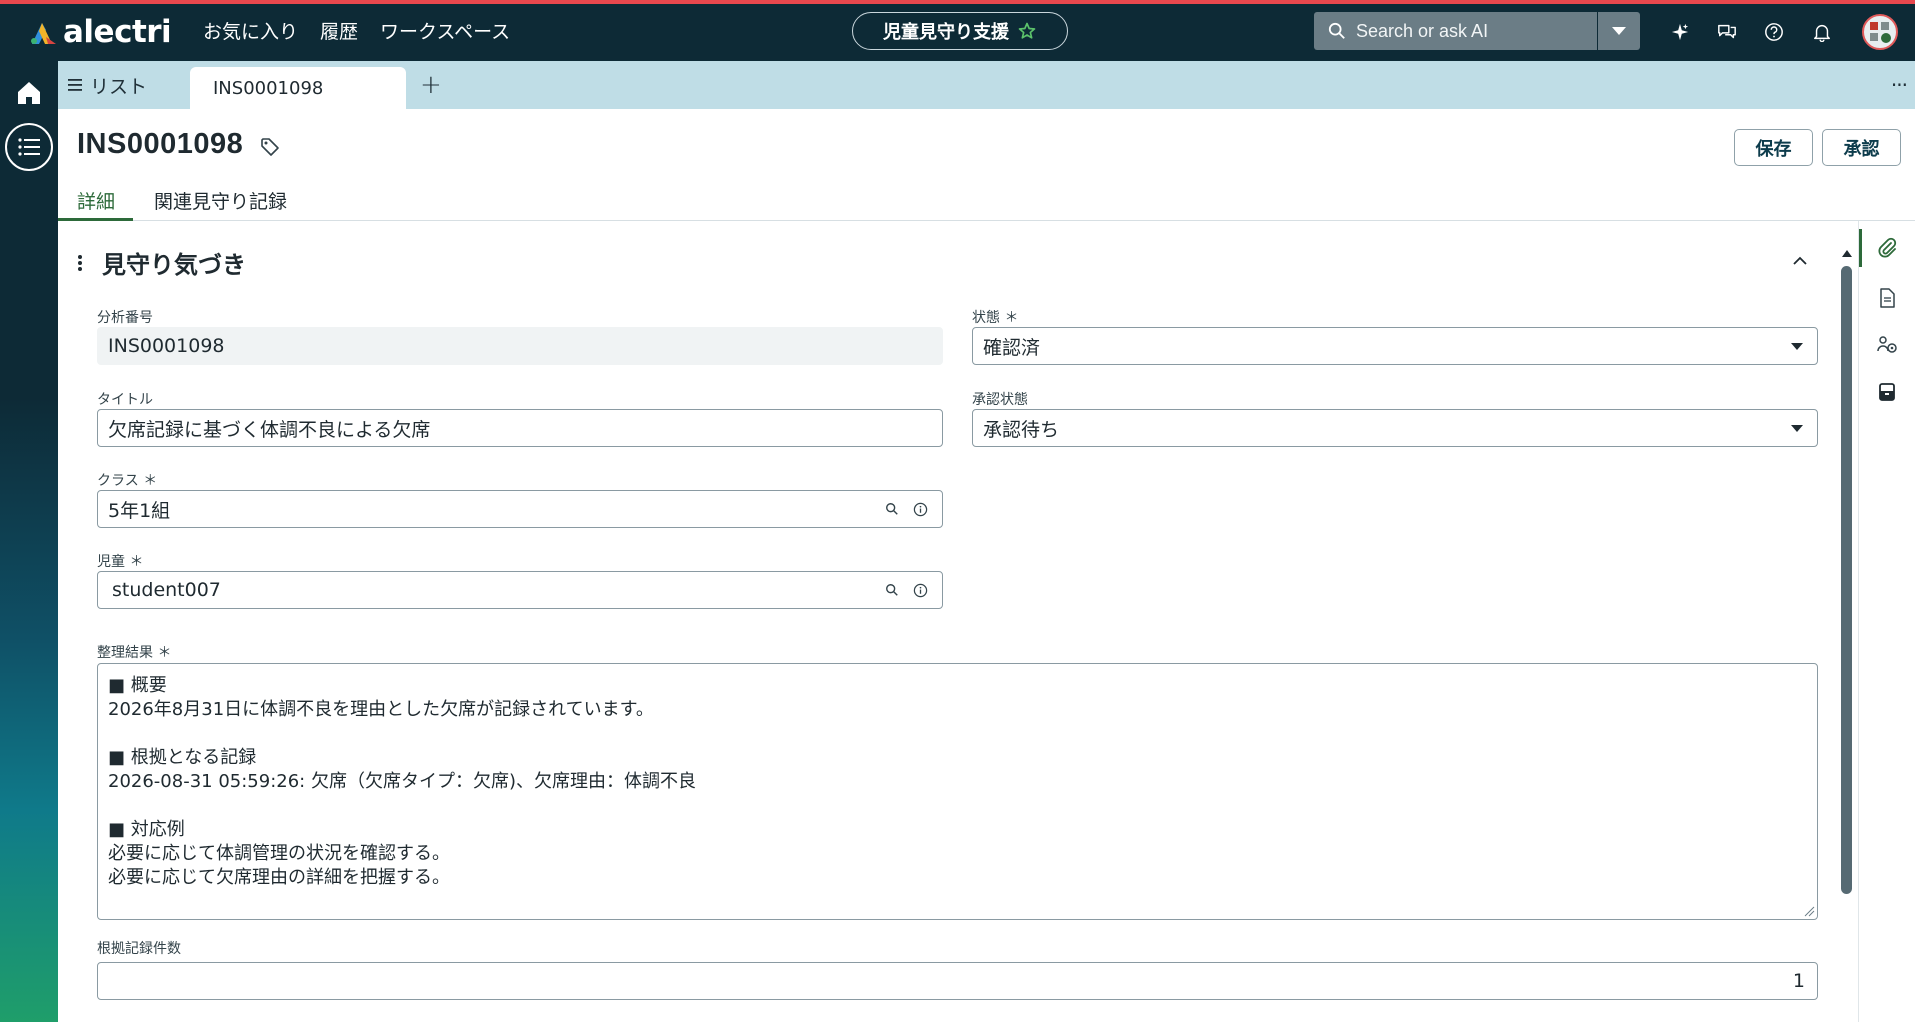 This screenshot has width=1915, height=1022. I want to click on evidence-count-field: 1, so click(957, 981).